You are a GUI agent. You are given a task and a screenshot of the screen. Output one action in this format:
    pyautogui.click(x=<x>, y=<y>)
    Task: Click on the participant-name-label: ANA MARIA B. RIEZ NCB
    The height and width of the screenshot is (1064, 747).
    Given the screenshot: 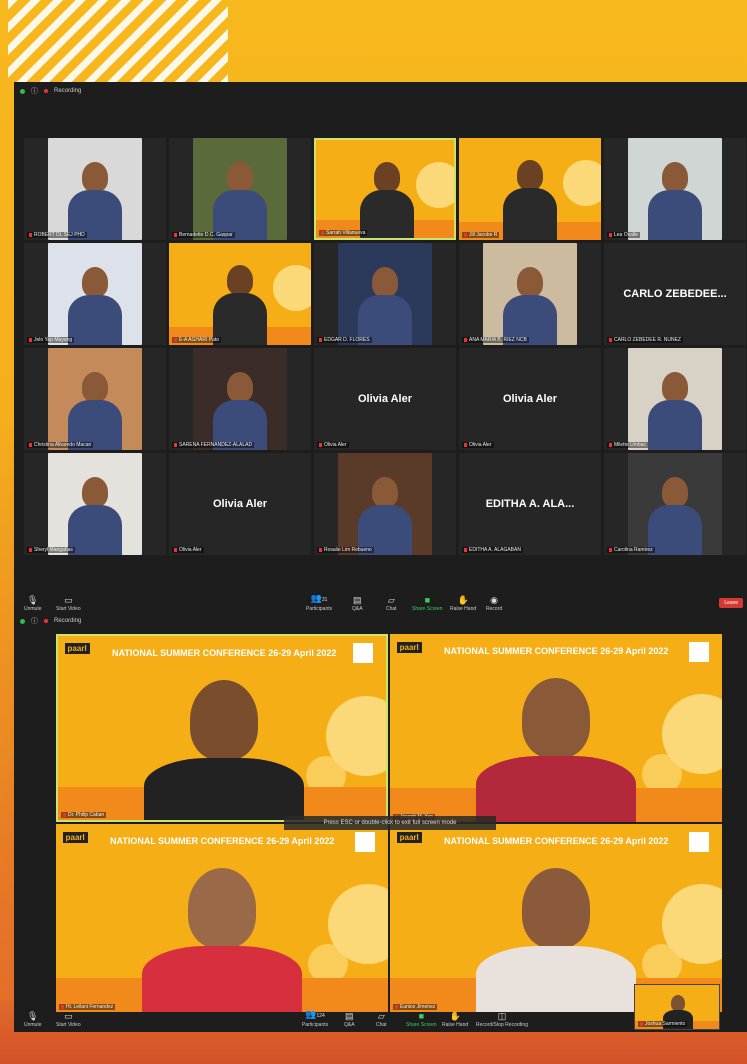 What is the action you would take?
    pyautogui.click(x=495, y=340)
    